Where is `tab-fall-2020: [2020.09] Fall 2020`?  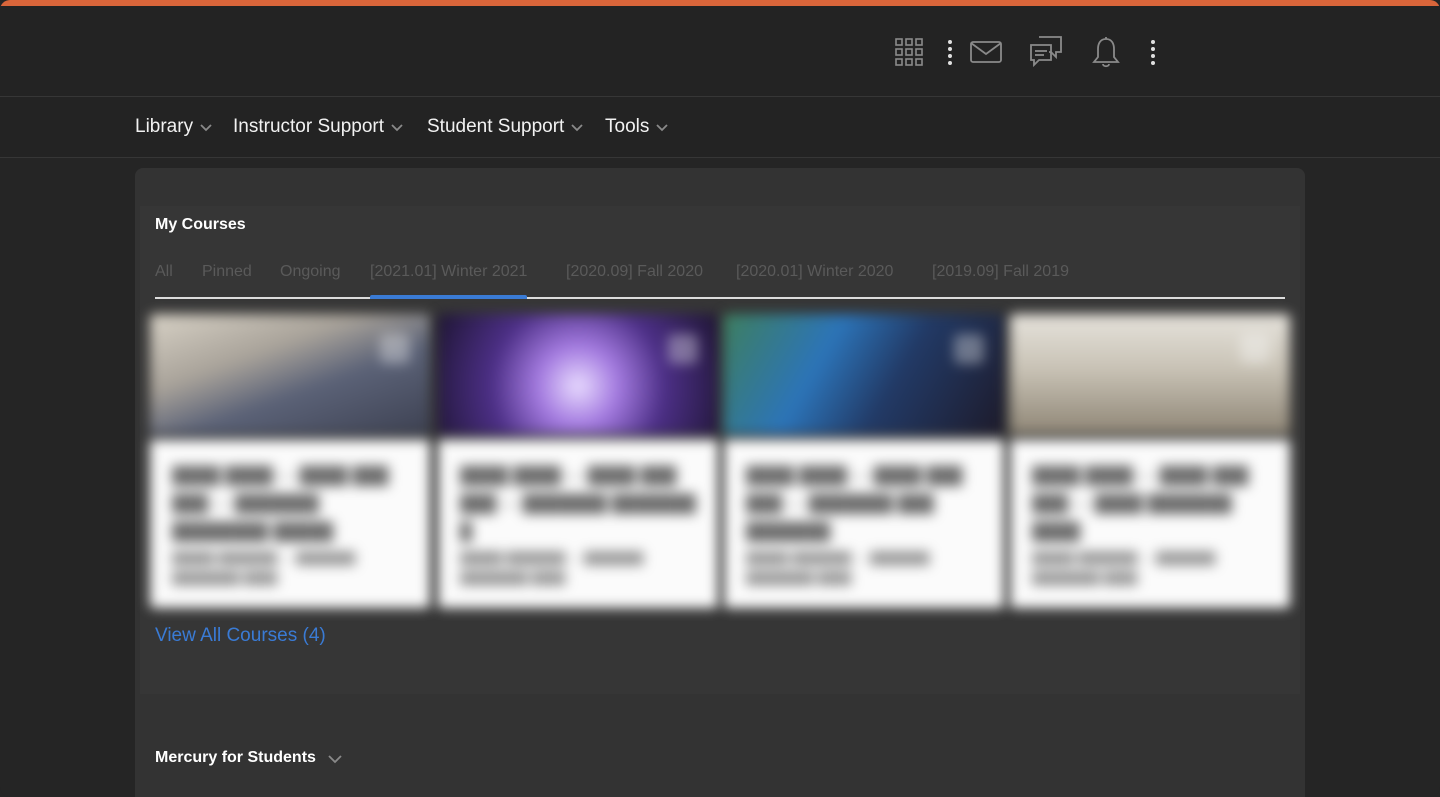
tab-fall-2020: [2020.09] Fall 2020 is located at coordinates (634, 279).